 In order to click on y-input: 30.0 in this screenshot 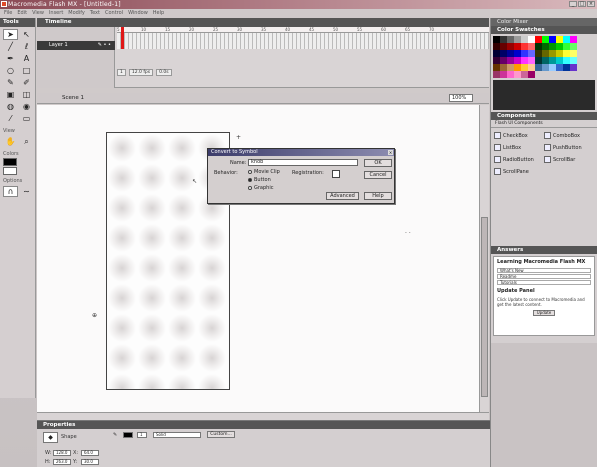, I will do `click(90, 462)`.